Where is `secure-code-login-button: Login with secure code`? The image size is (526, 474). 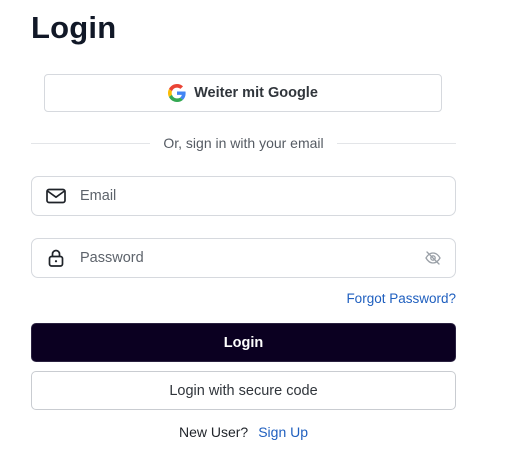
secure-code-login-button: Login with secure code is located at coordinates (243, 390).